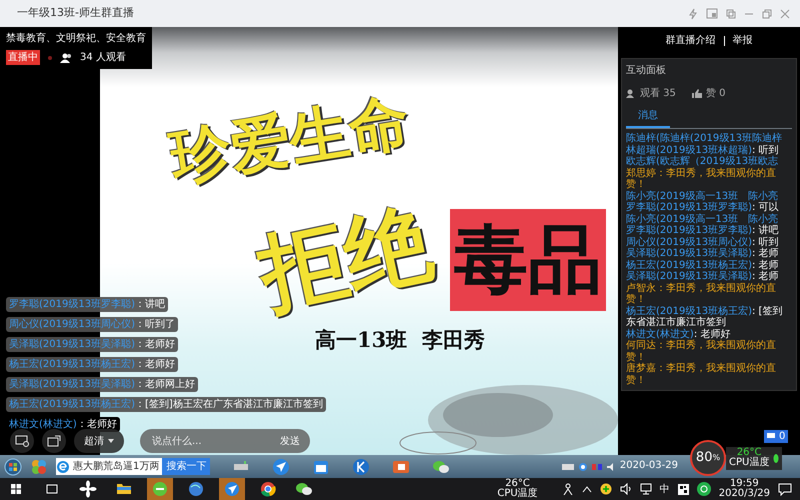  I want to click on chat-message: 欧志辉(欧志辉（2019级13班欧志, so click(703, 162).